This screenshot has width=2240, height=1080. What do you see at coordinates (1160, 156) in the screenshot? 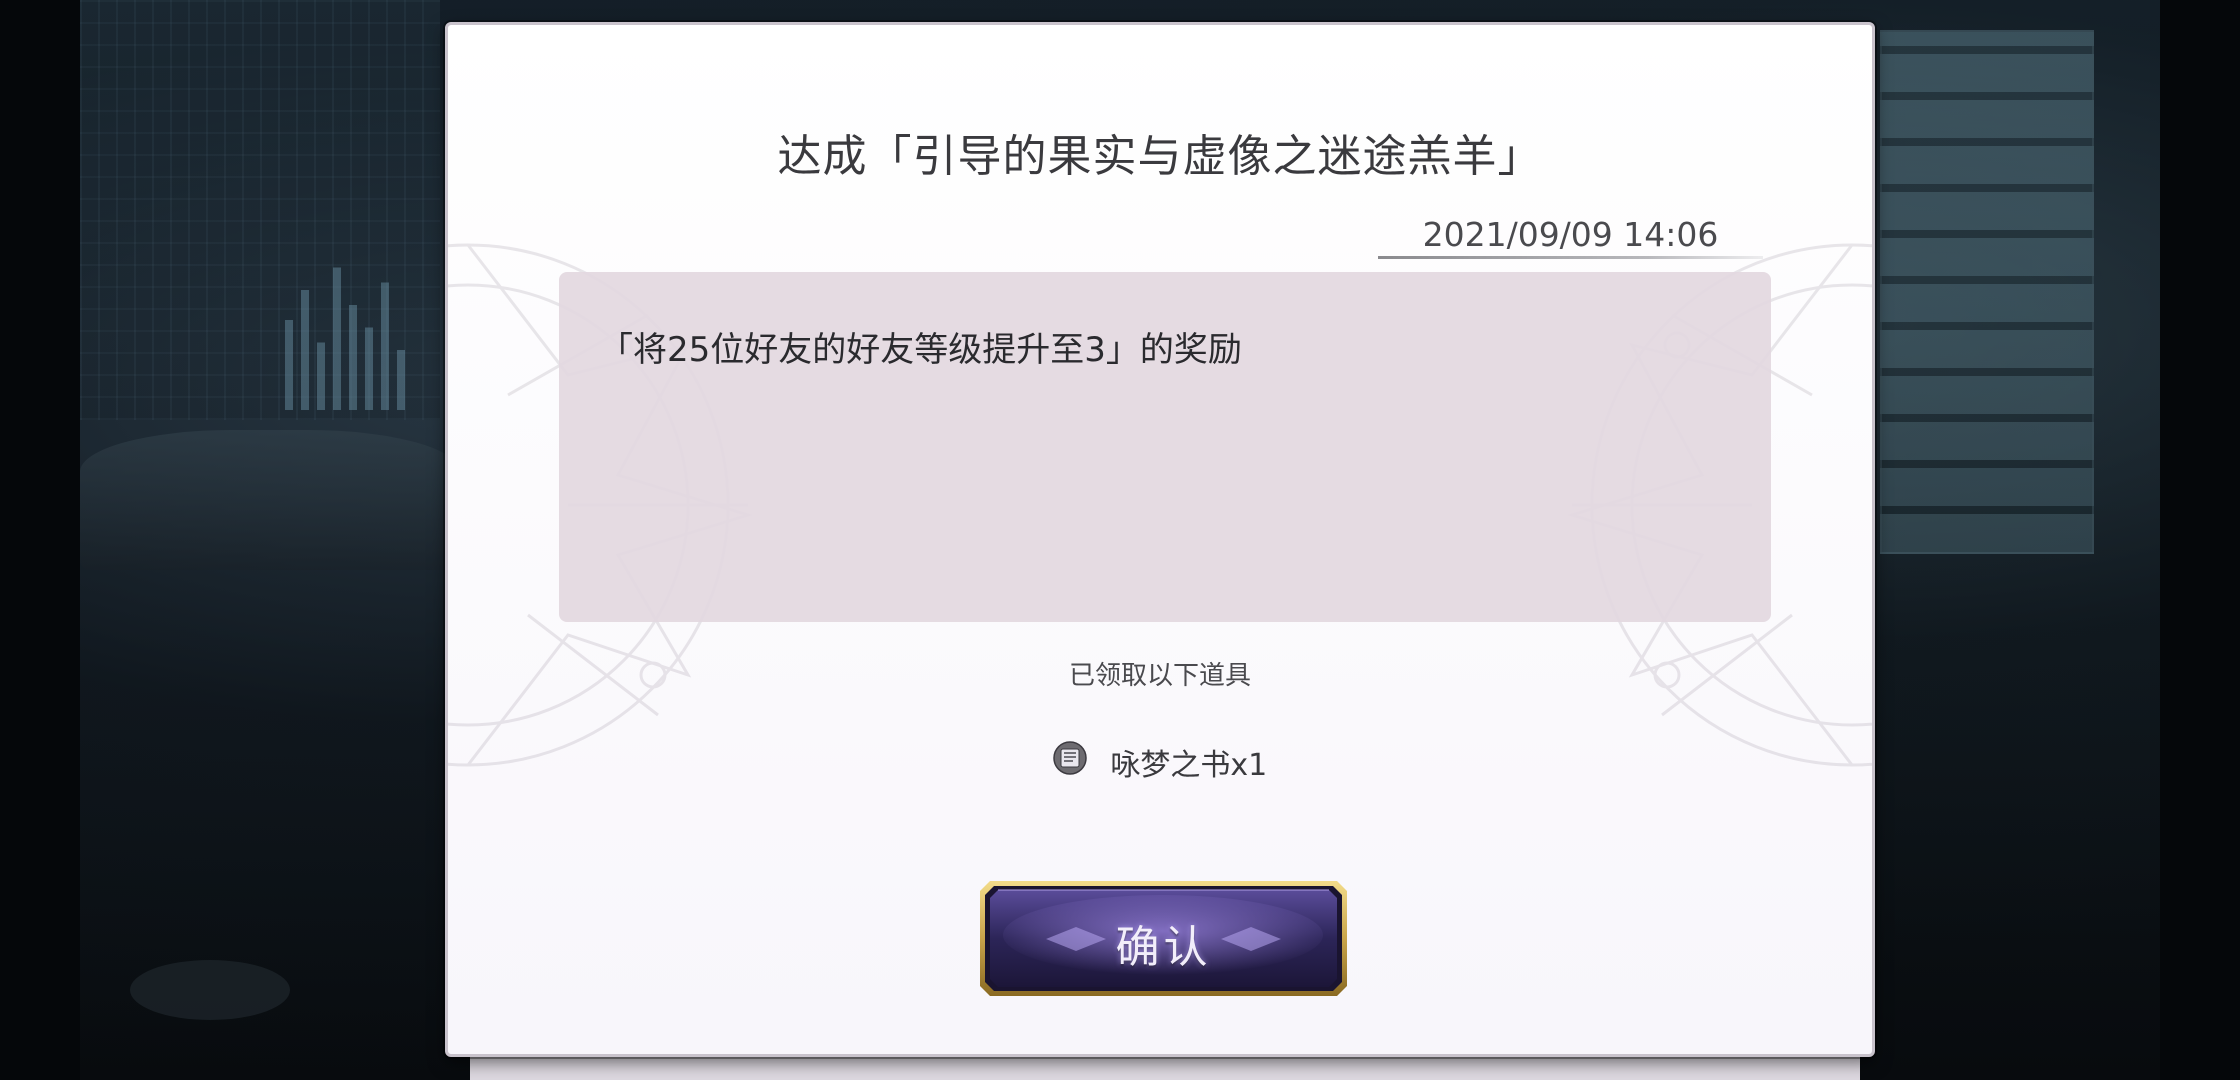
I see `dialog-title: 达成「引导的果实与虚像之迷途羔羊」` at bounding box center [1160, 156].